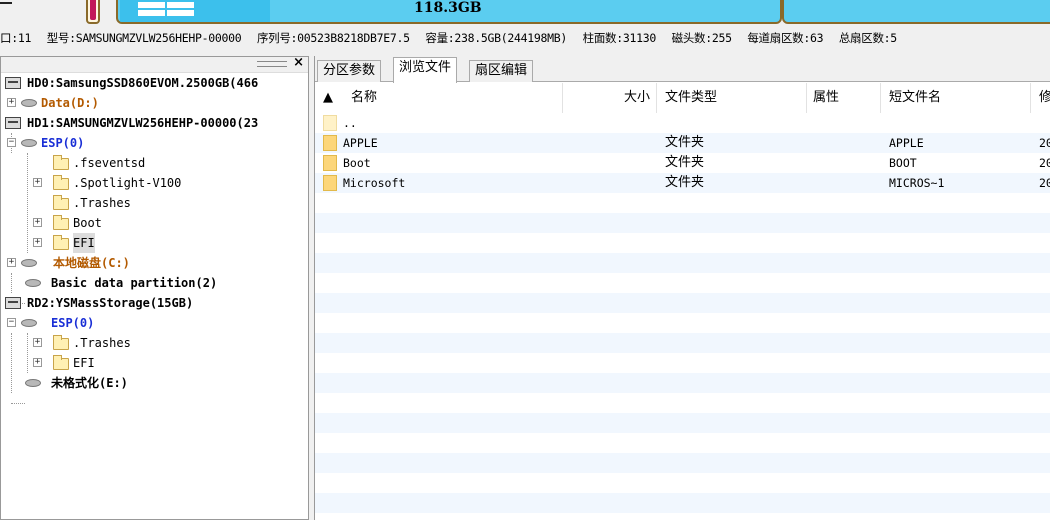 The width and height of the screenshot is (1050, 520). I want to click on small-partition-fill, so click(93, 10).